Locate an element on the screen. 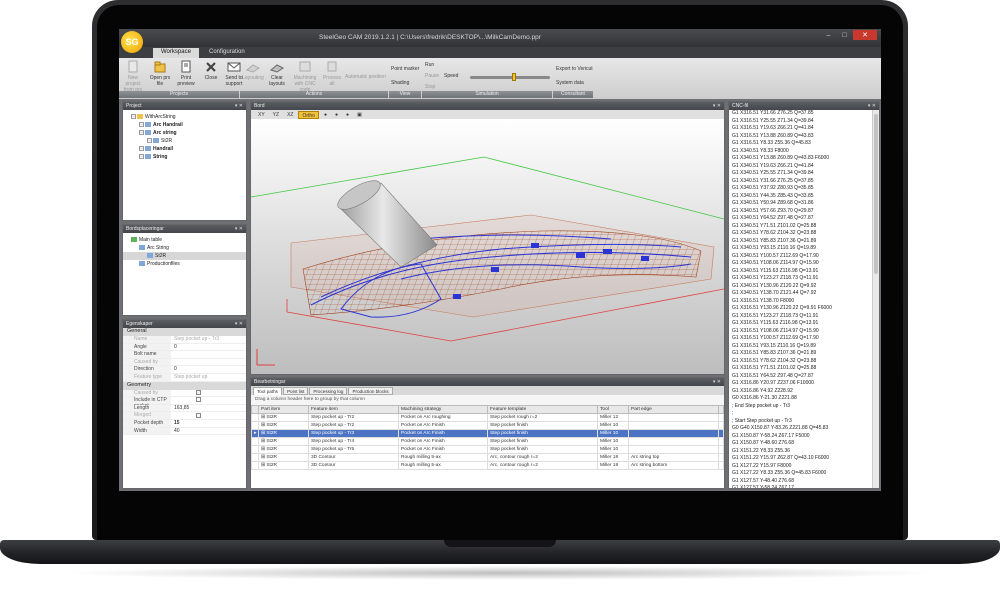 This screenshot has height=605, width=1000. property-row: Feature type Step pocket up is located at coordinates (184, 377).